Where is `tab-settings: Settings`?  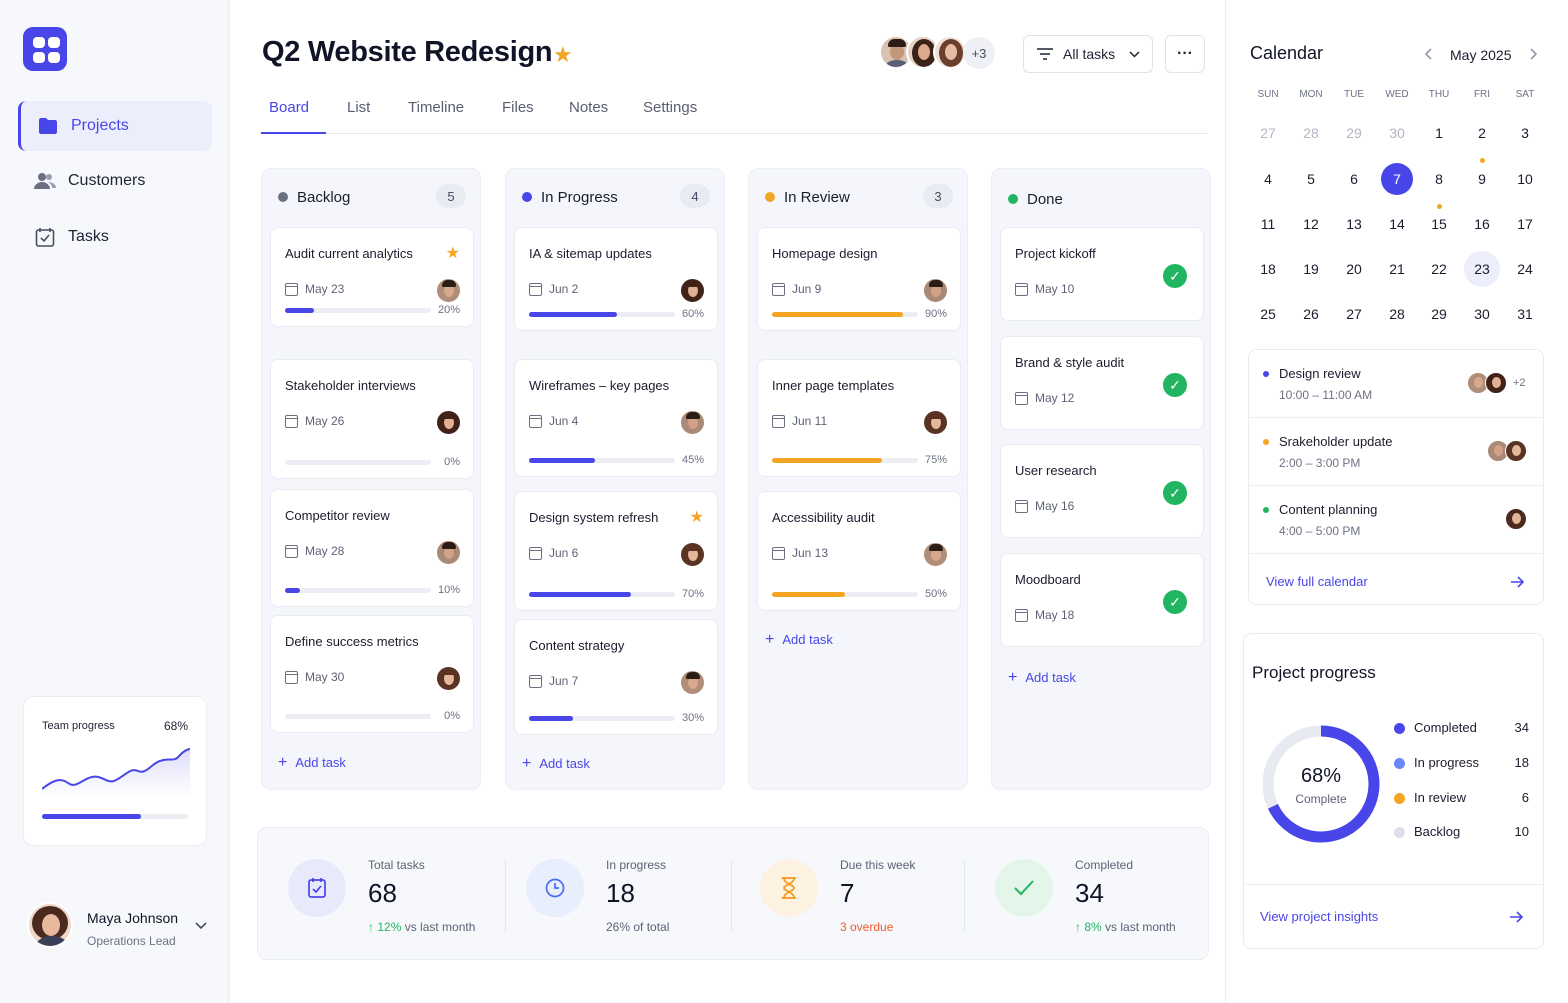 tab-settings: Settings is located at coordinates (670, 107).